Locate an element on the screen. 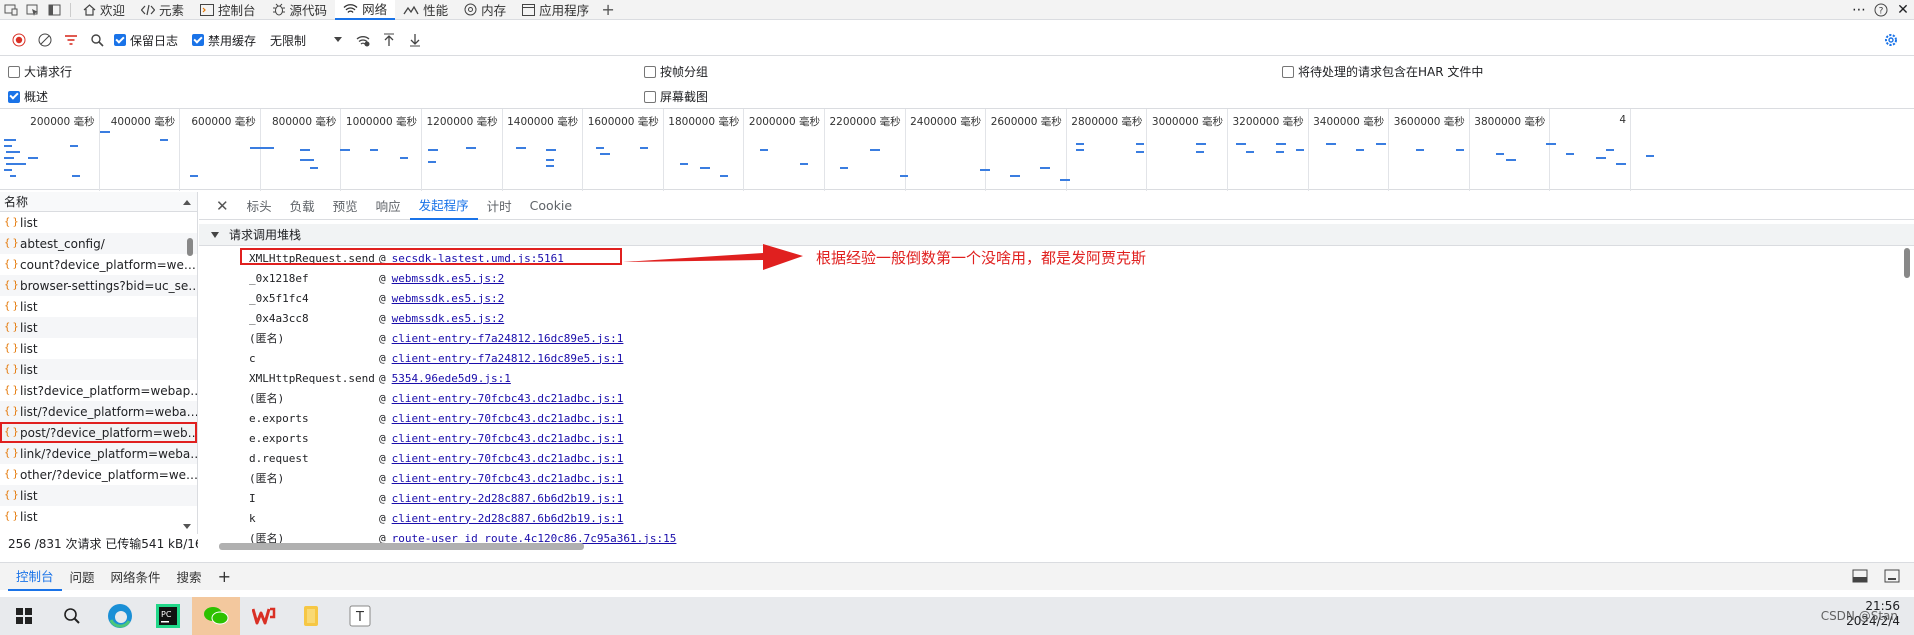 The image size is (1914, 635). close-detail-icon: ✕ is located at coordinates (222, 206).